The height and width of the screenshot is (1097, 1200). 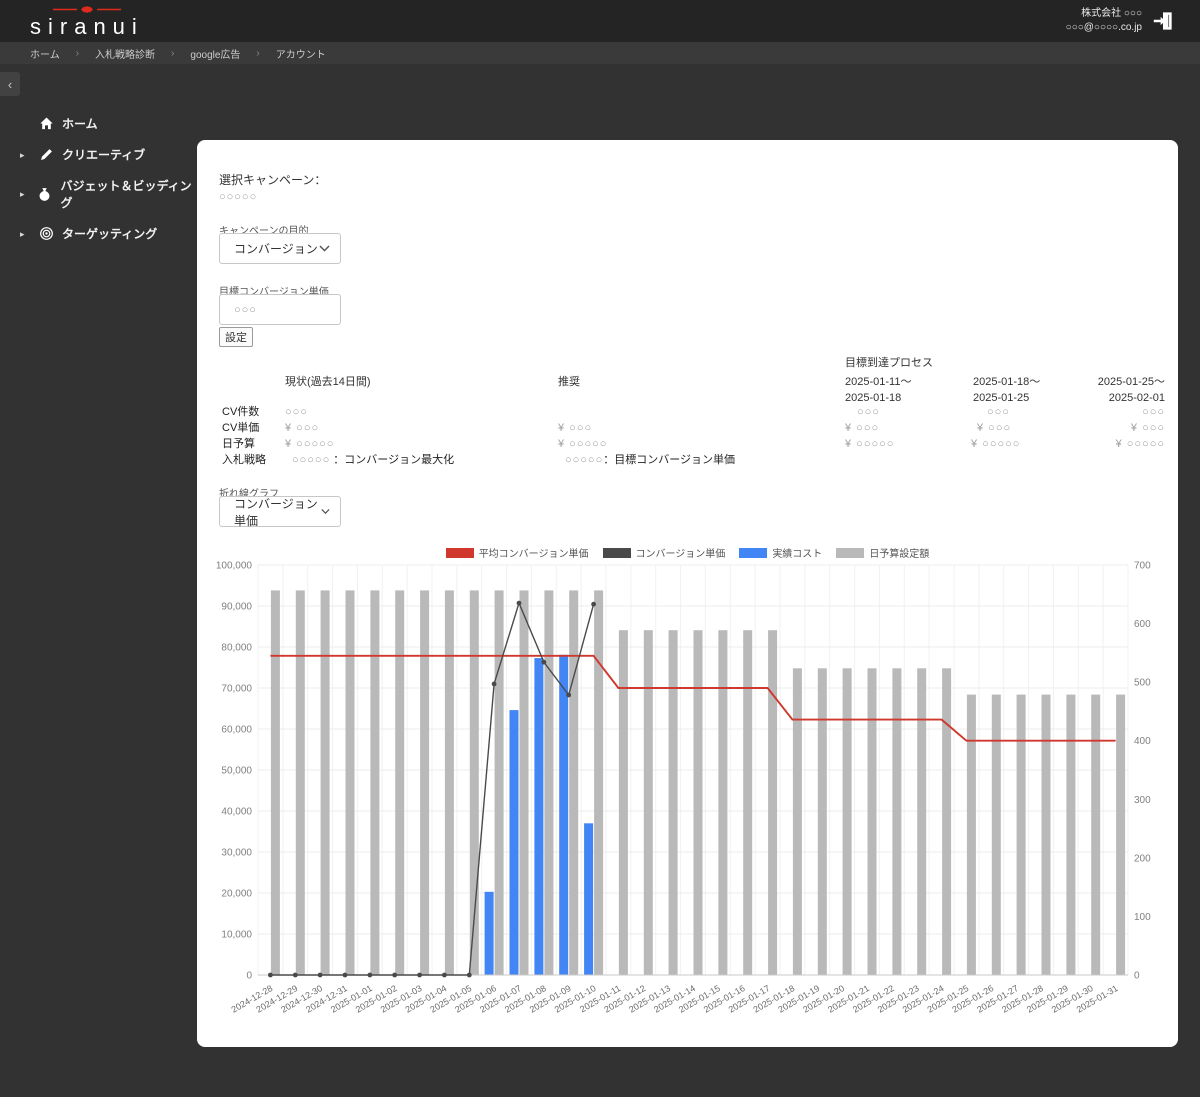 What do you see at coordinates (234, 566) in the screenshot?
I see `svg-text: 100,000` at bounding box center [234, 566].